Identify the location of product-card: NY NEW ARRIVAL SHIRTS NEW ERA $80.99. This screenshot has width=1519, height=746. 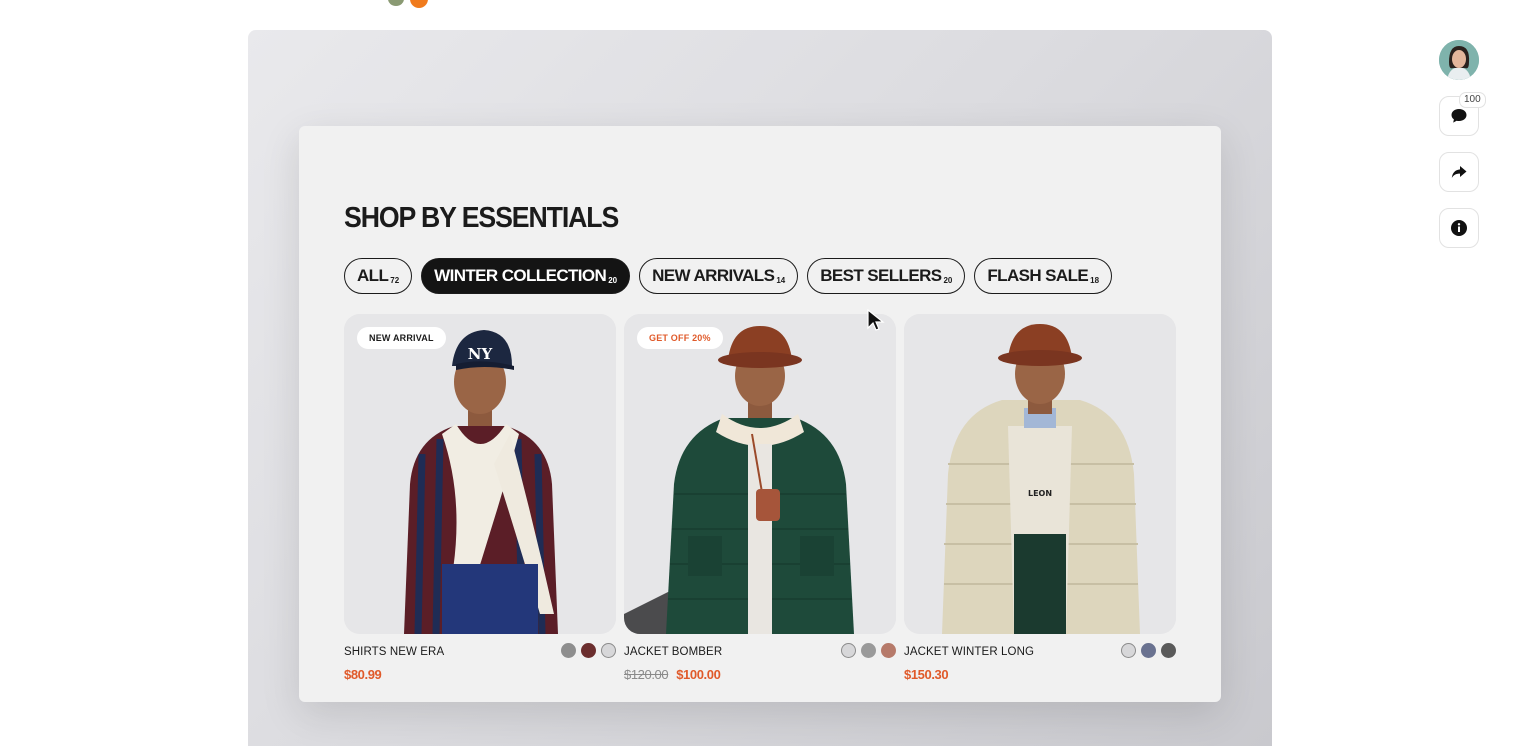
(480, 504).